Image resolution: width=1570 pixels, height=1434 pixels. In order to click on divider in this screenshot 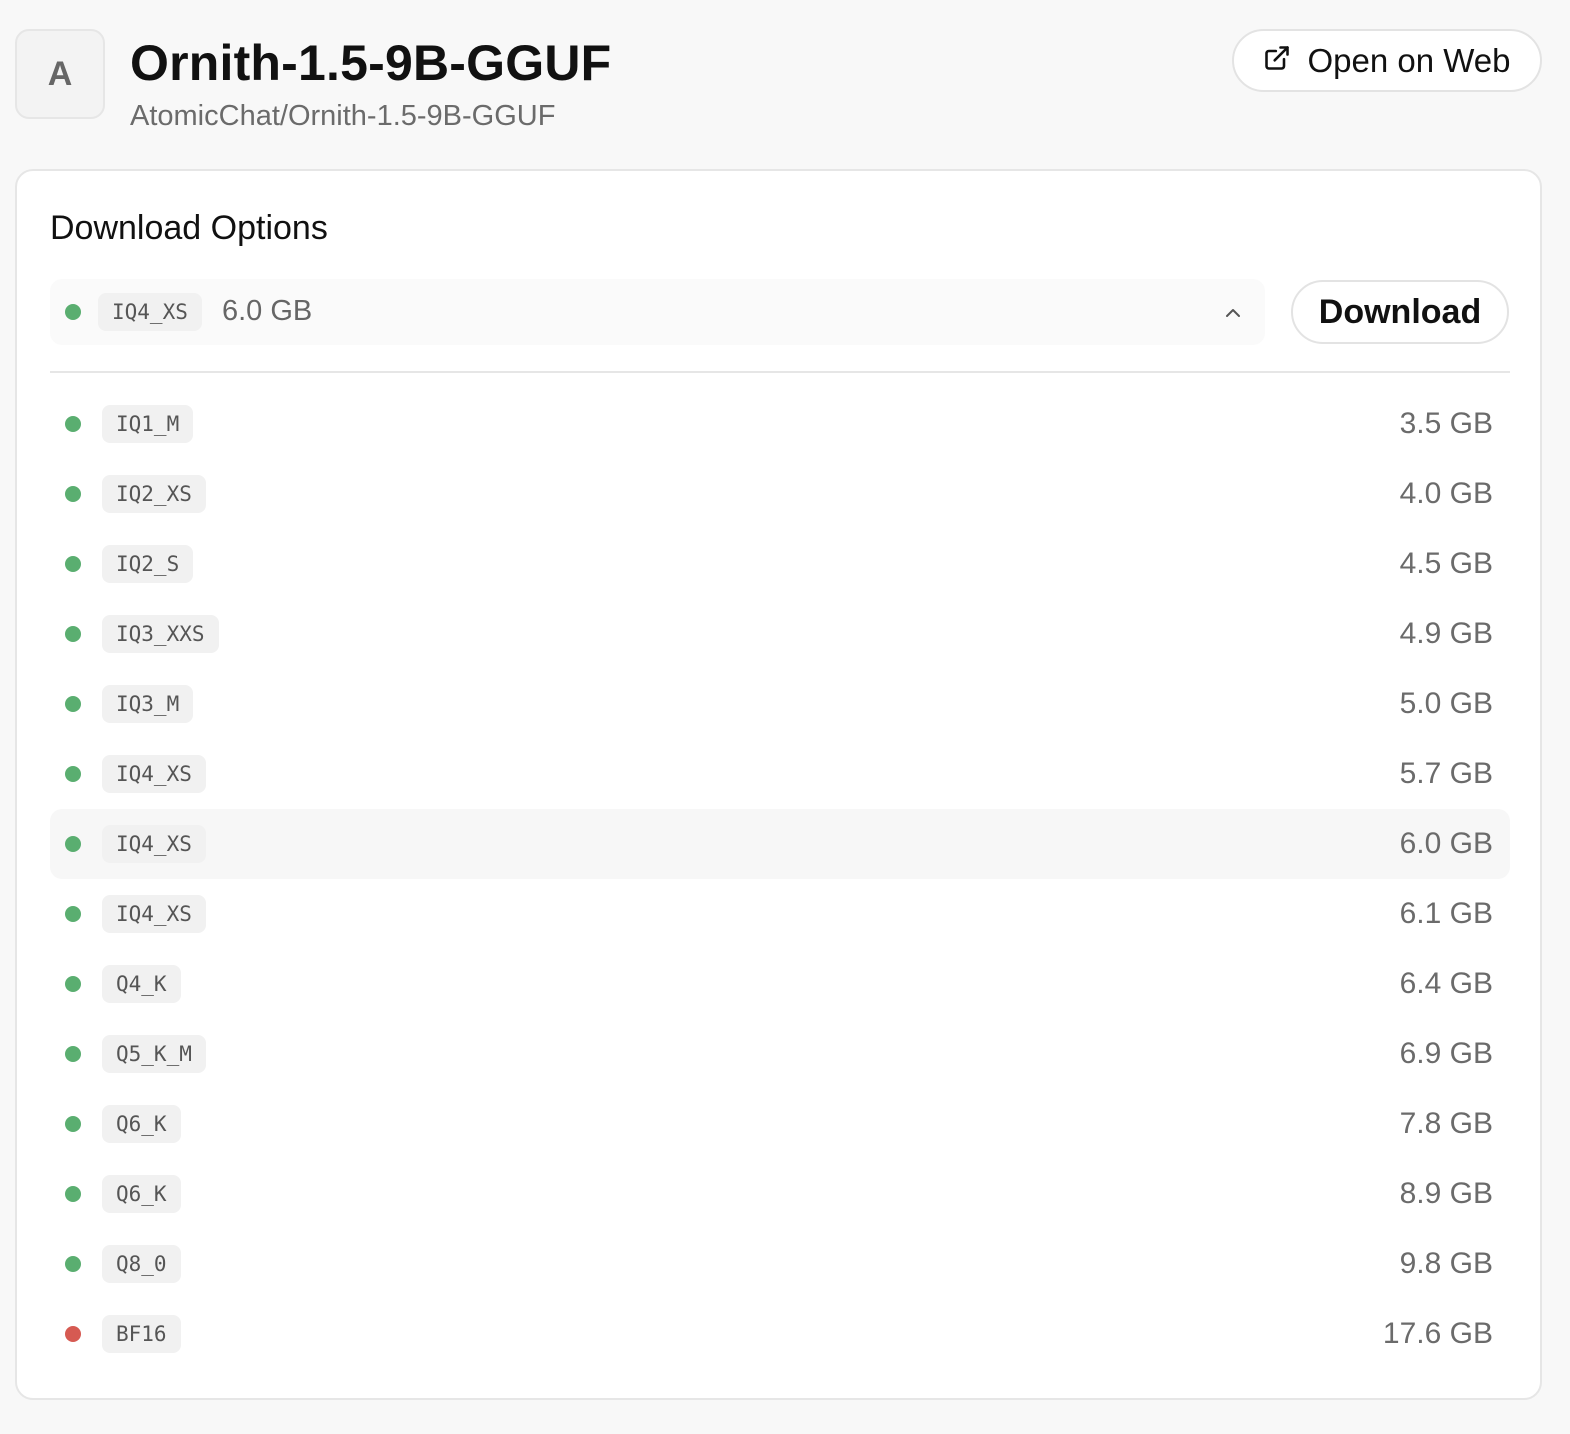, I will do `click(780, 372)`.